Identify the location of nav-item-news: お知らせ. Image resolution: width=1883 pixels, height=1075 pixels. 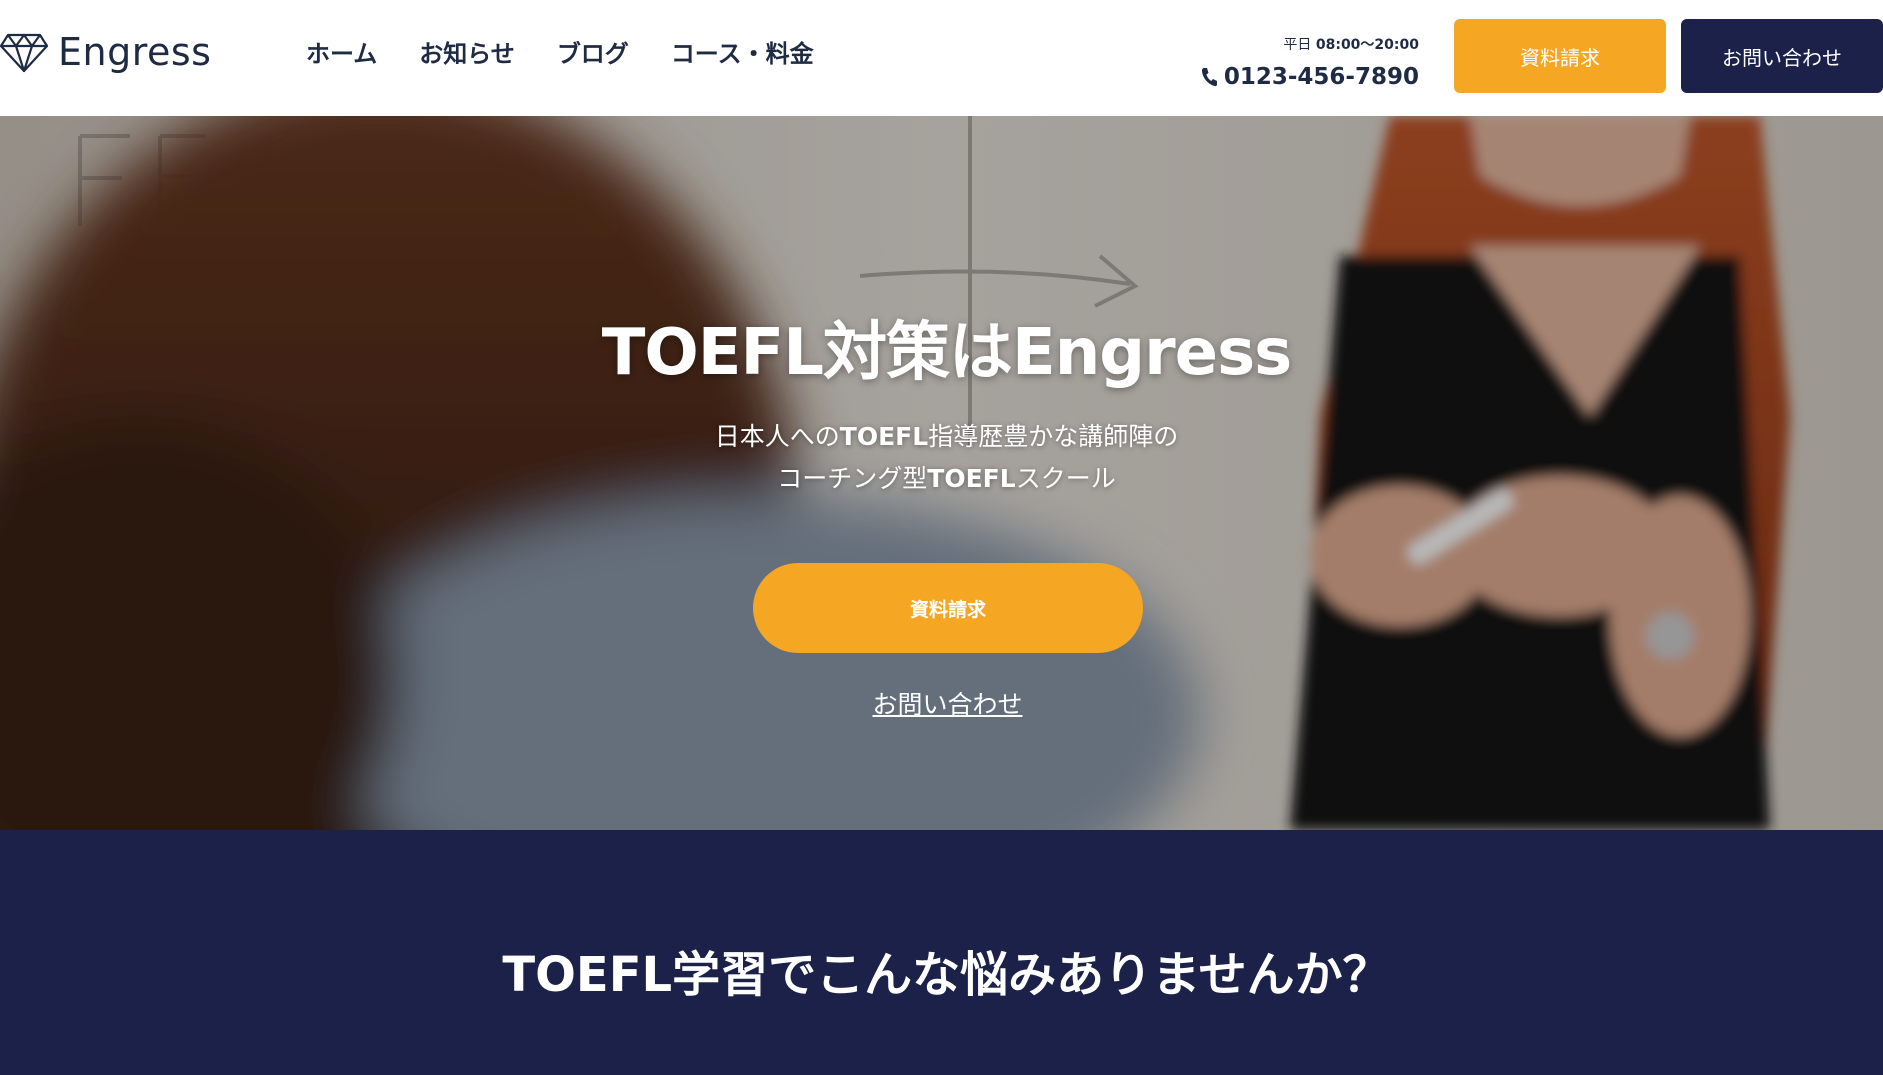
(467, 51).